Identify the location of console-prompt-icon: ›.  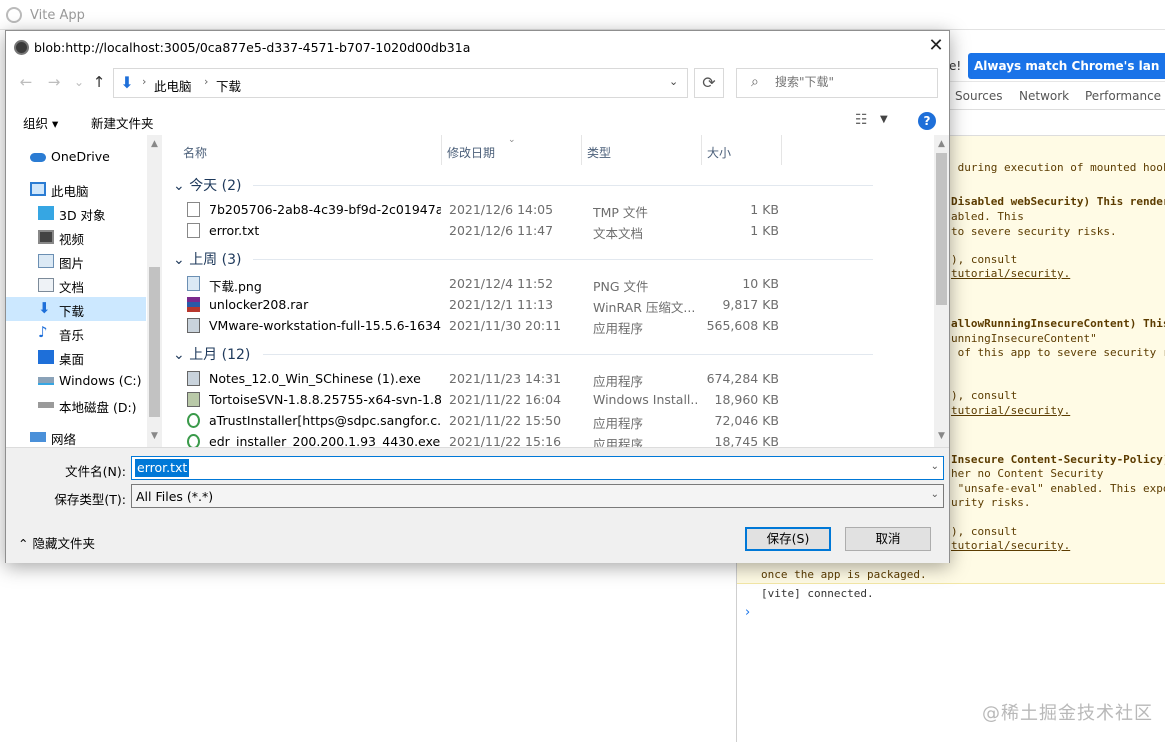
(747, 612).